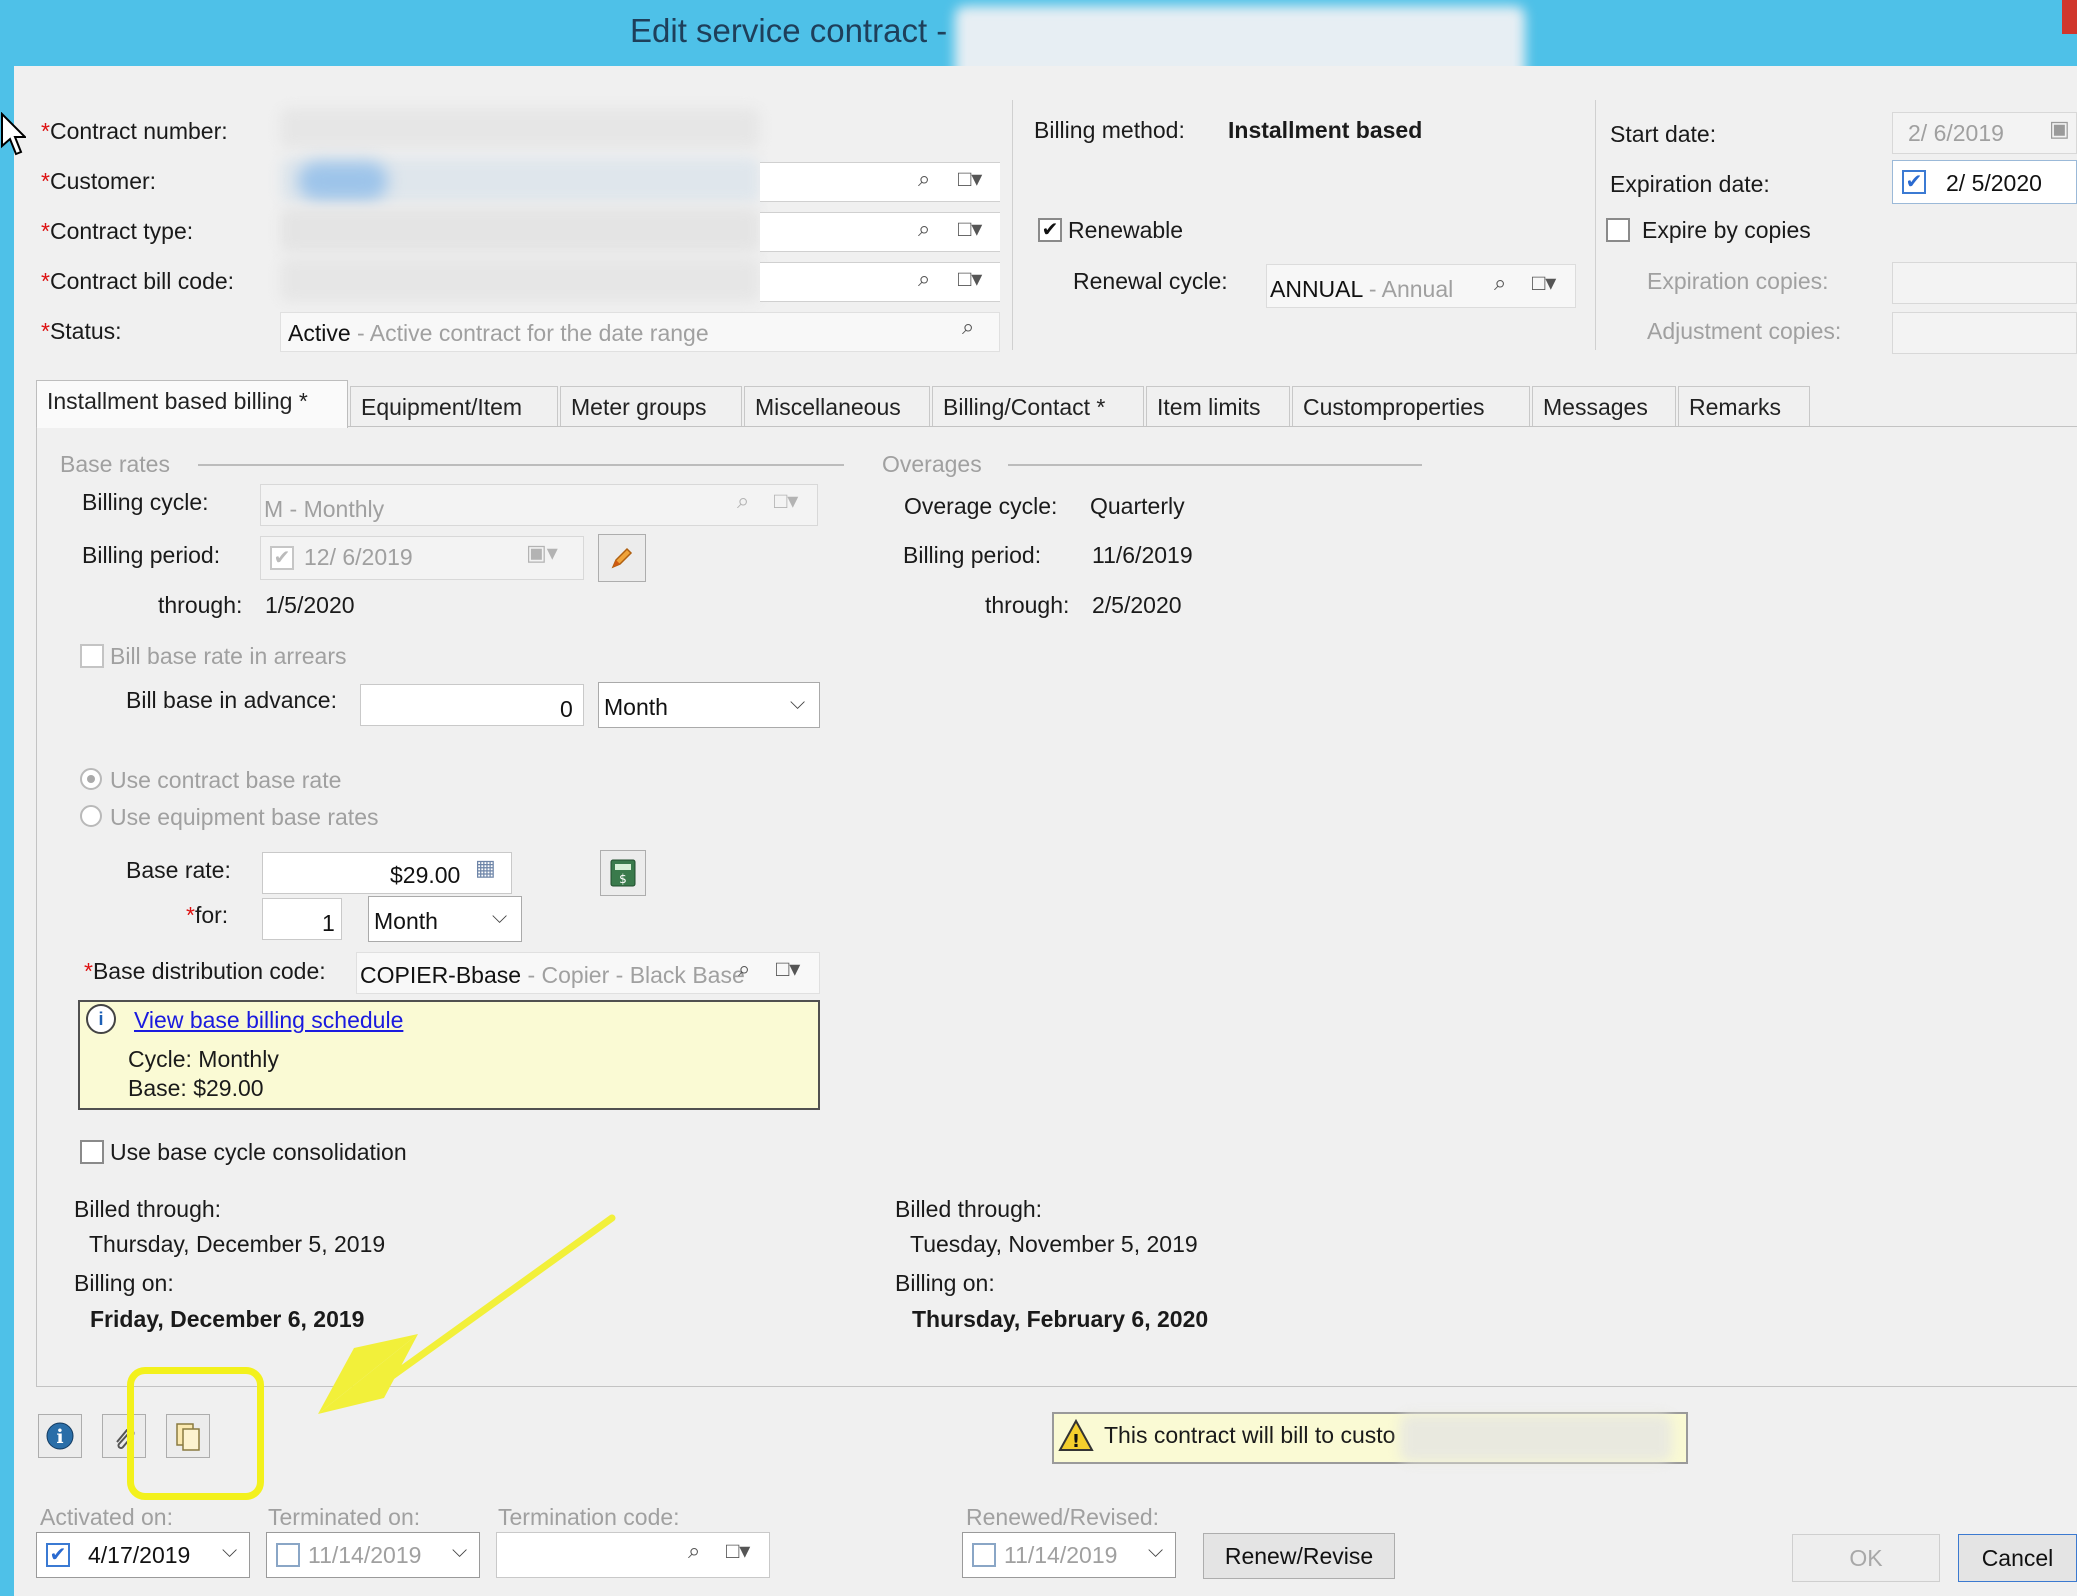 Image resolution: width=2077 pixels, height=1596 pixels. Describe the element at coordinates (622, 558) in the screenshot. I see `edit-billing-period-button` at that location.